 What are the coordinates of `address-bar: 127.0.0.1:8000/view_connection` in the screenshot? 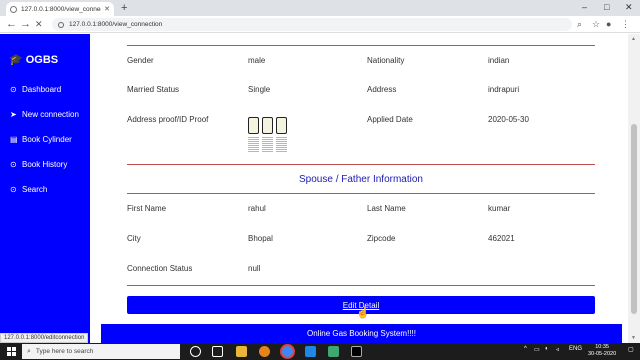 It's located at (312, 24).